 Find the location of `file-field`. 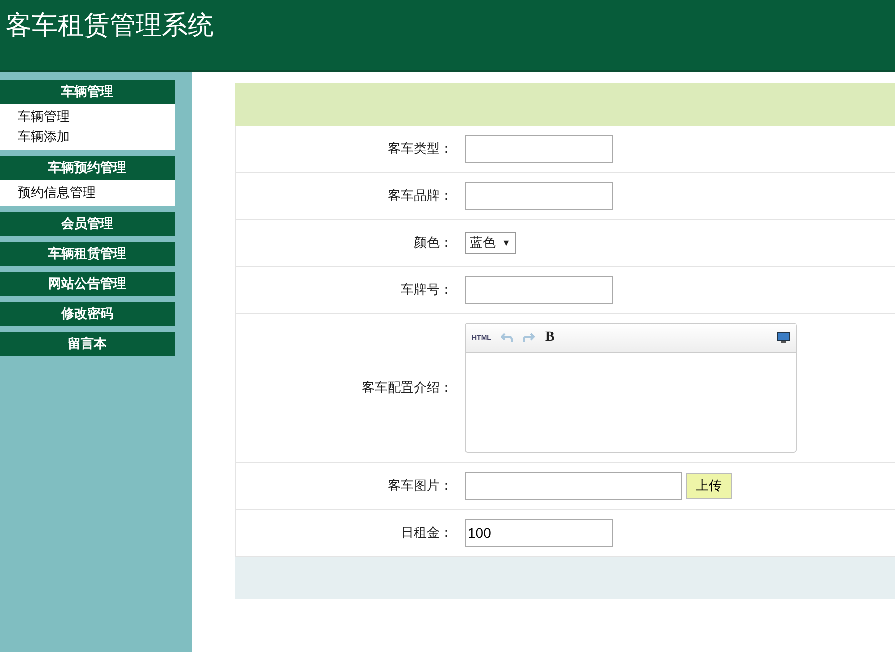

file-field is located at coordinates (573, 486).